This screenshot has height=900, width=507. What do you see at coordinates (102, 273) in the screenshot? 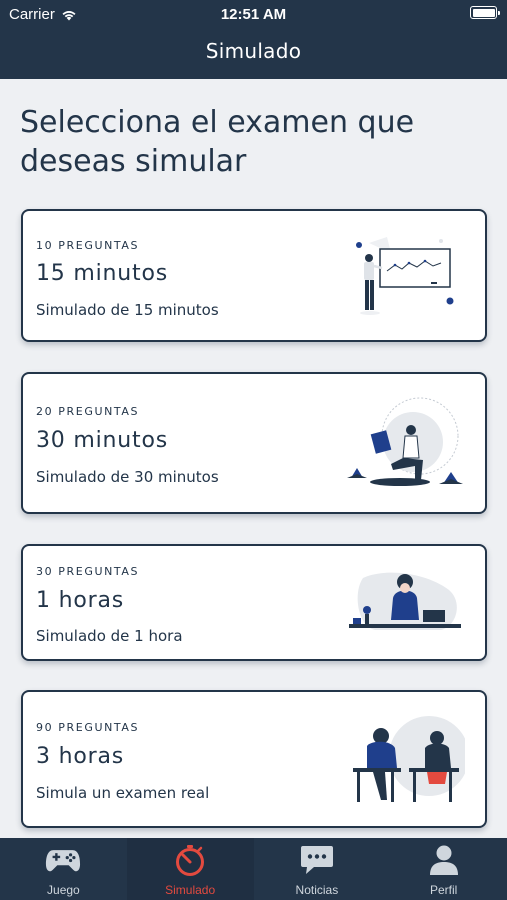
I see `exam-title: 15 minutos` at bounding box center [102, 273].